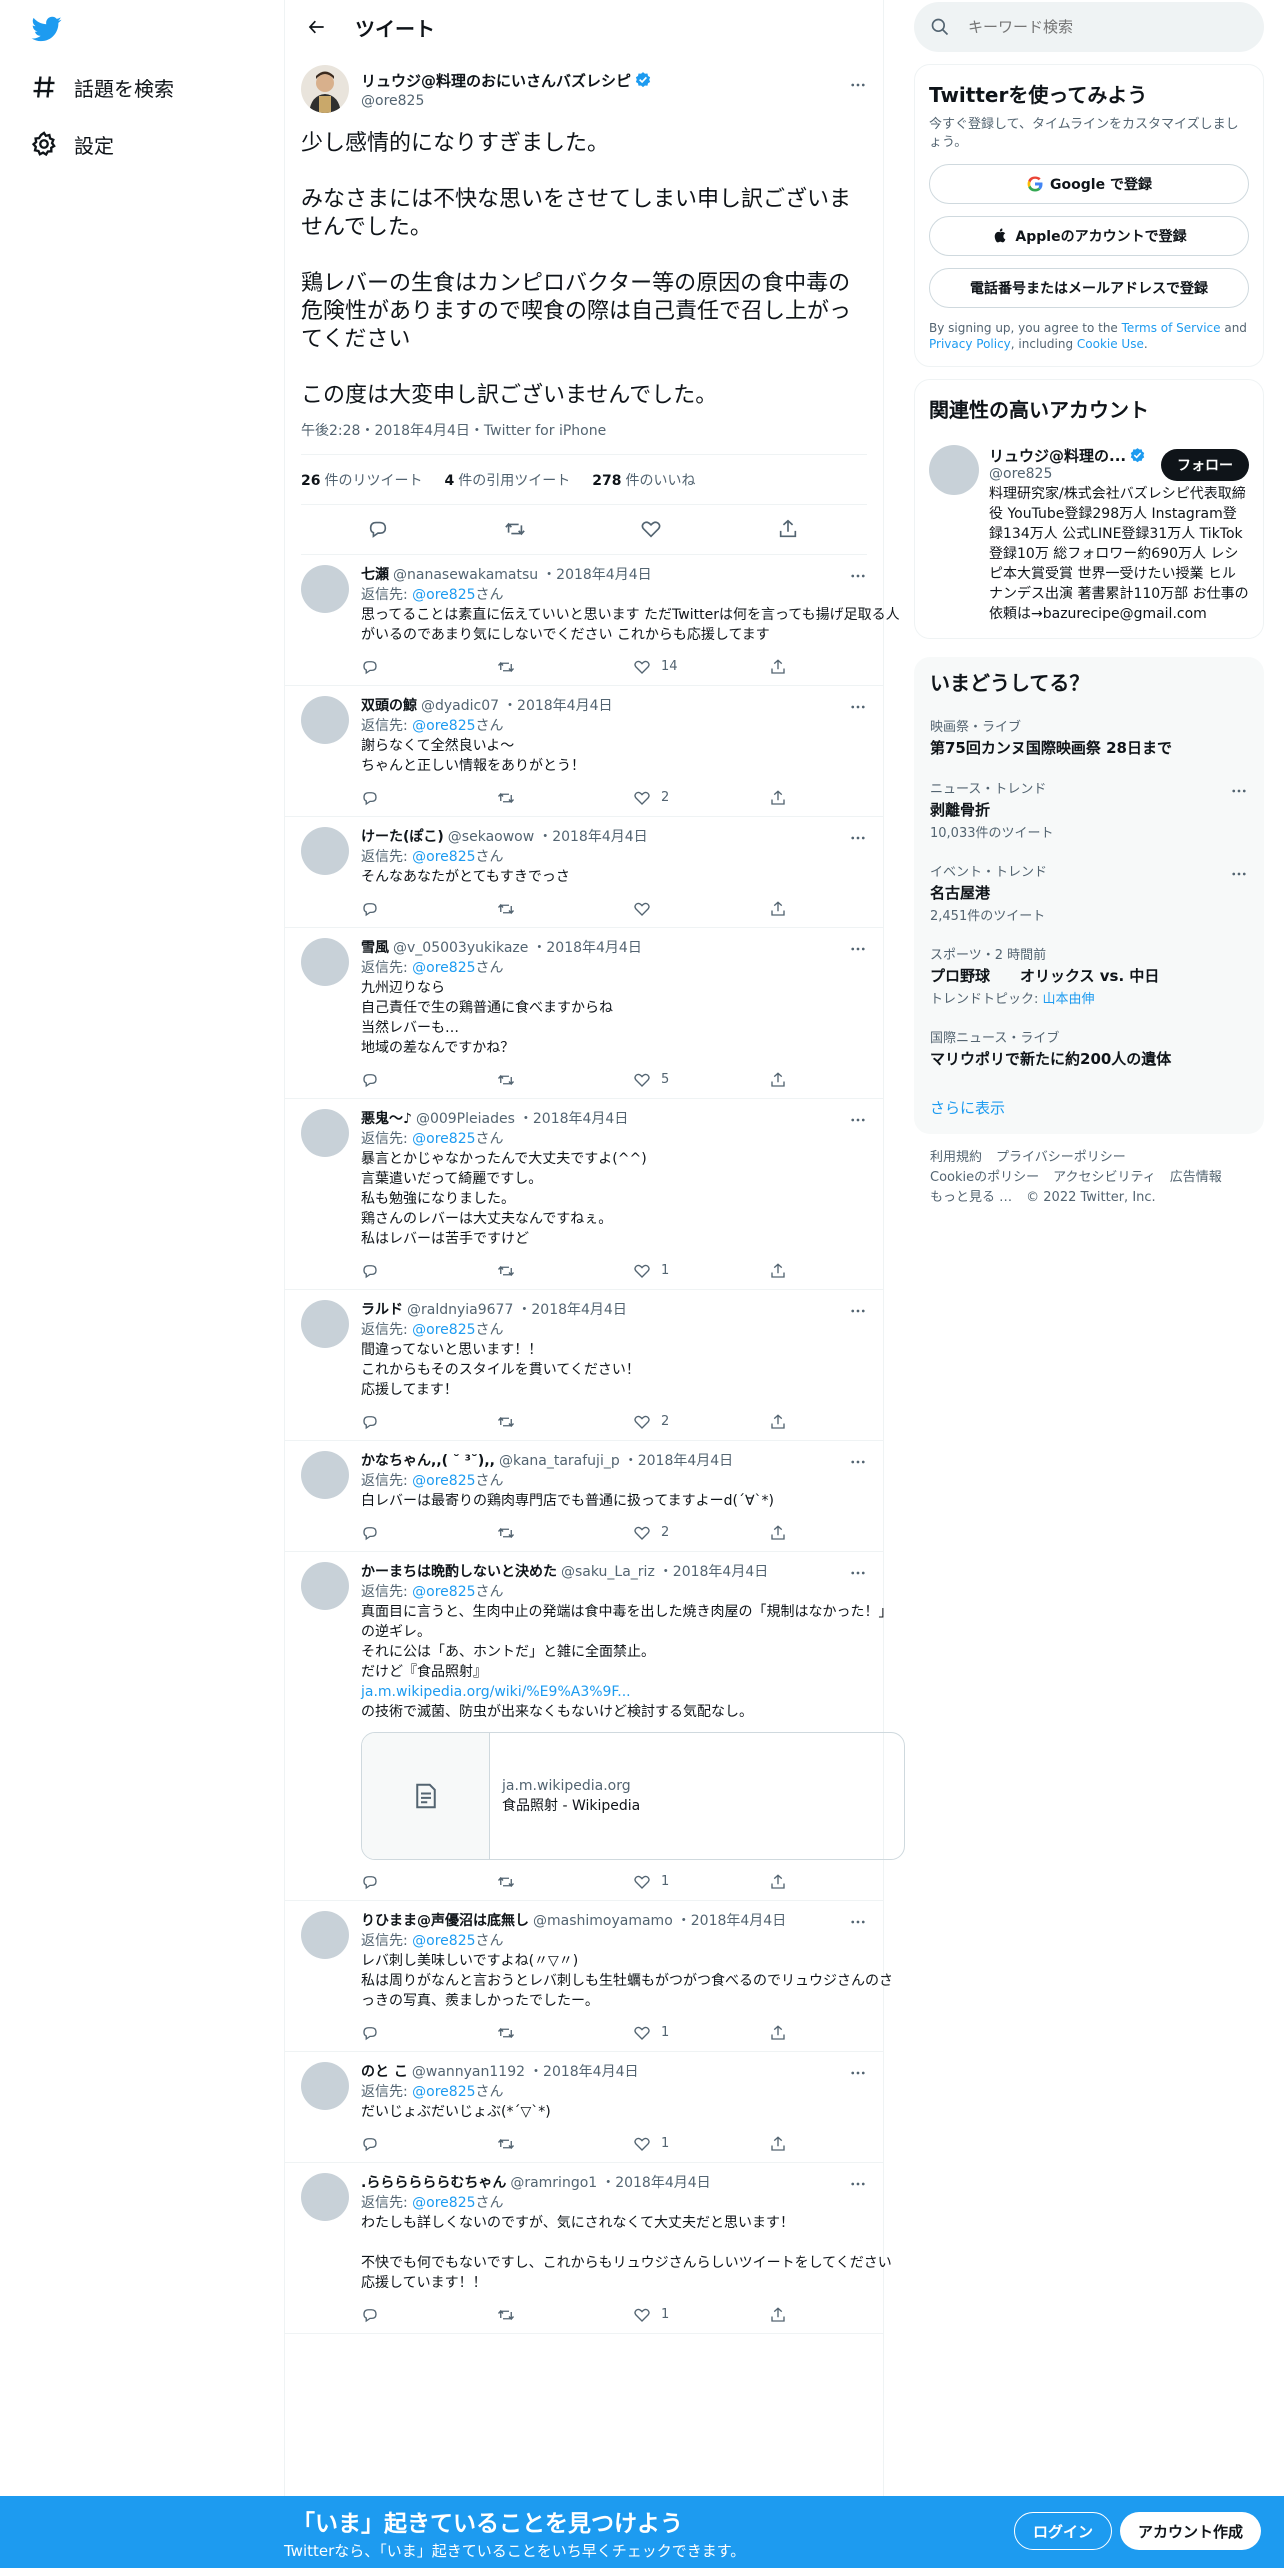 The width and height of the screenshot is (1284, 2568). I want to click on search-box, so click(1089, 27).